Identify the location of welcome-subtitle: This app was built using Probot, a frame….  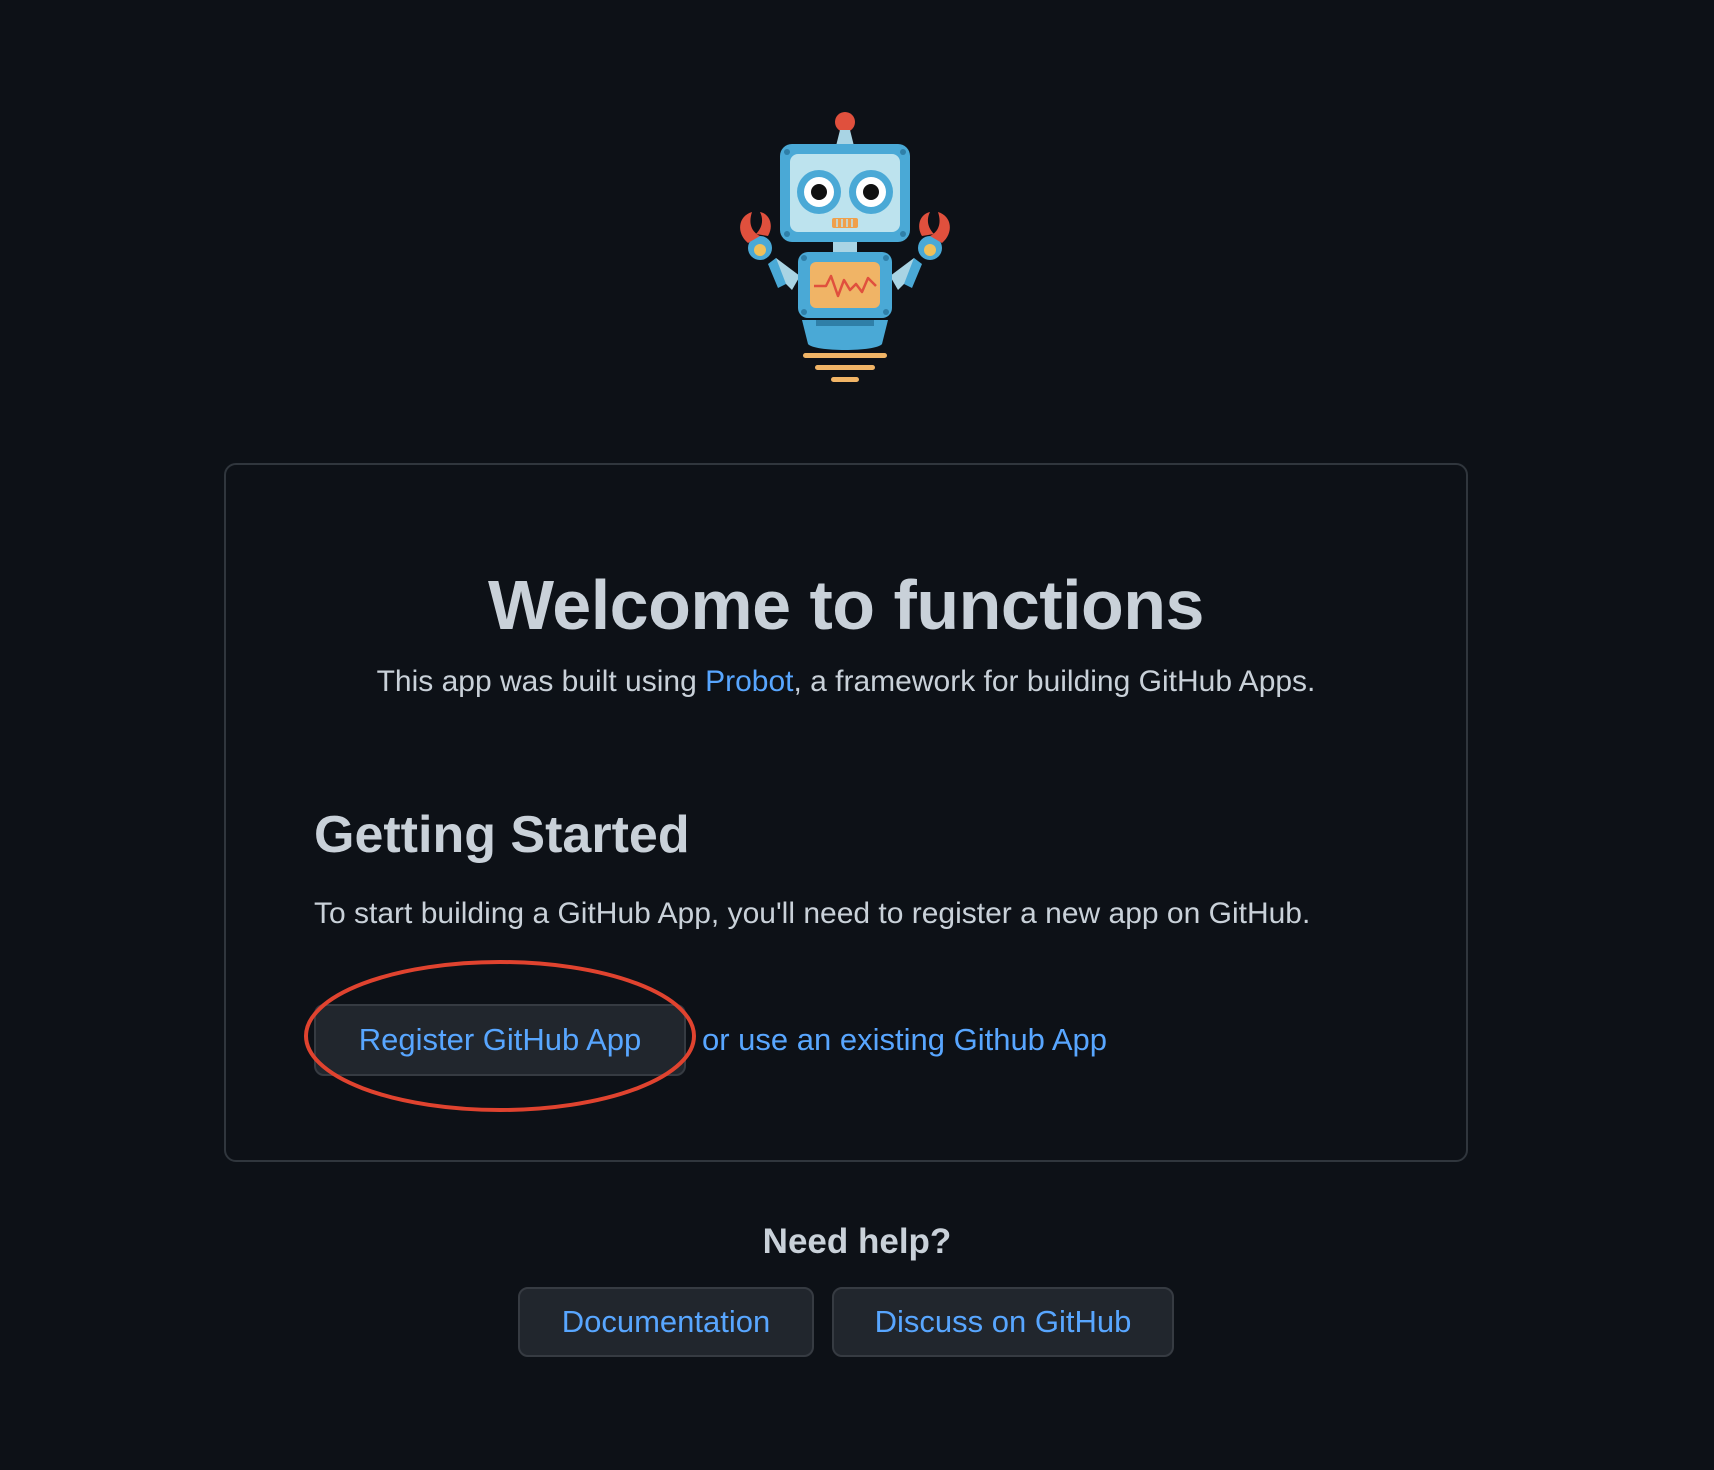
(846, 682).